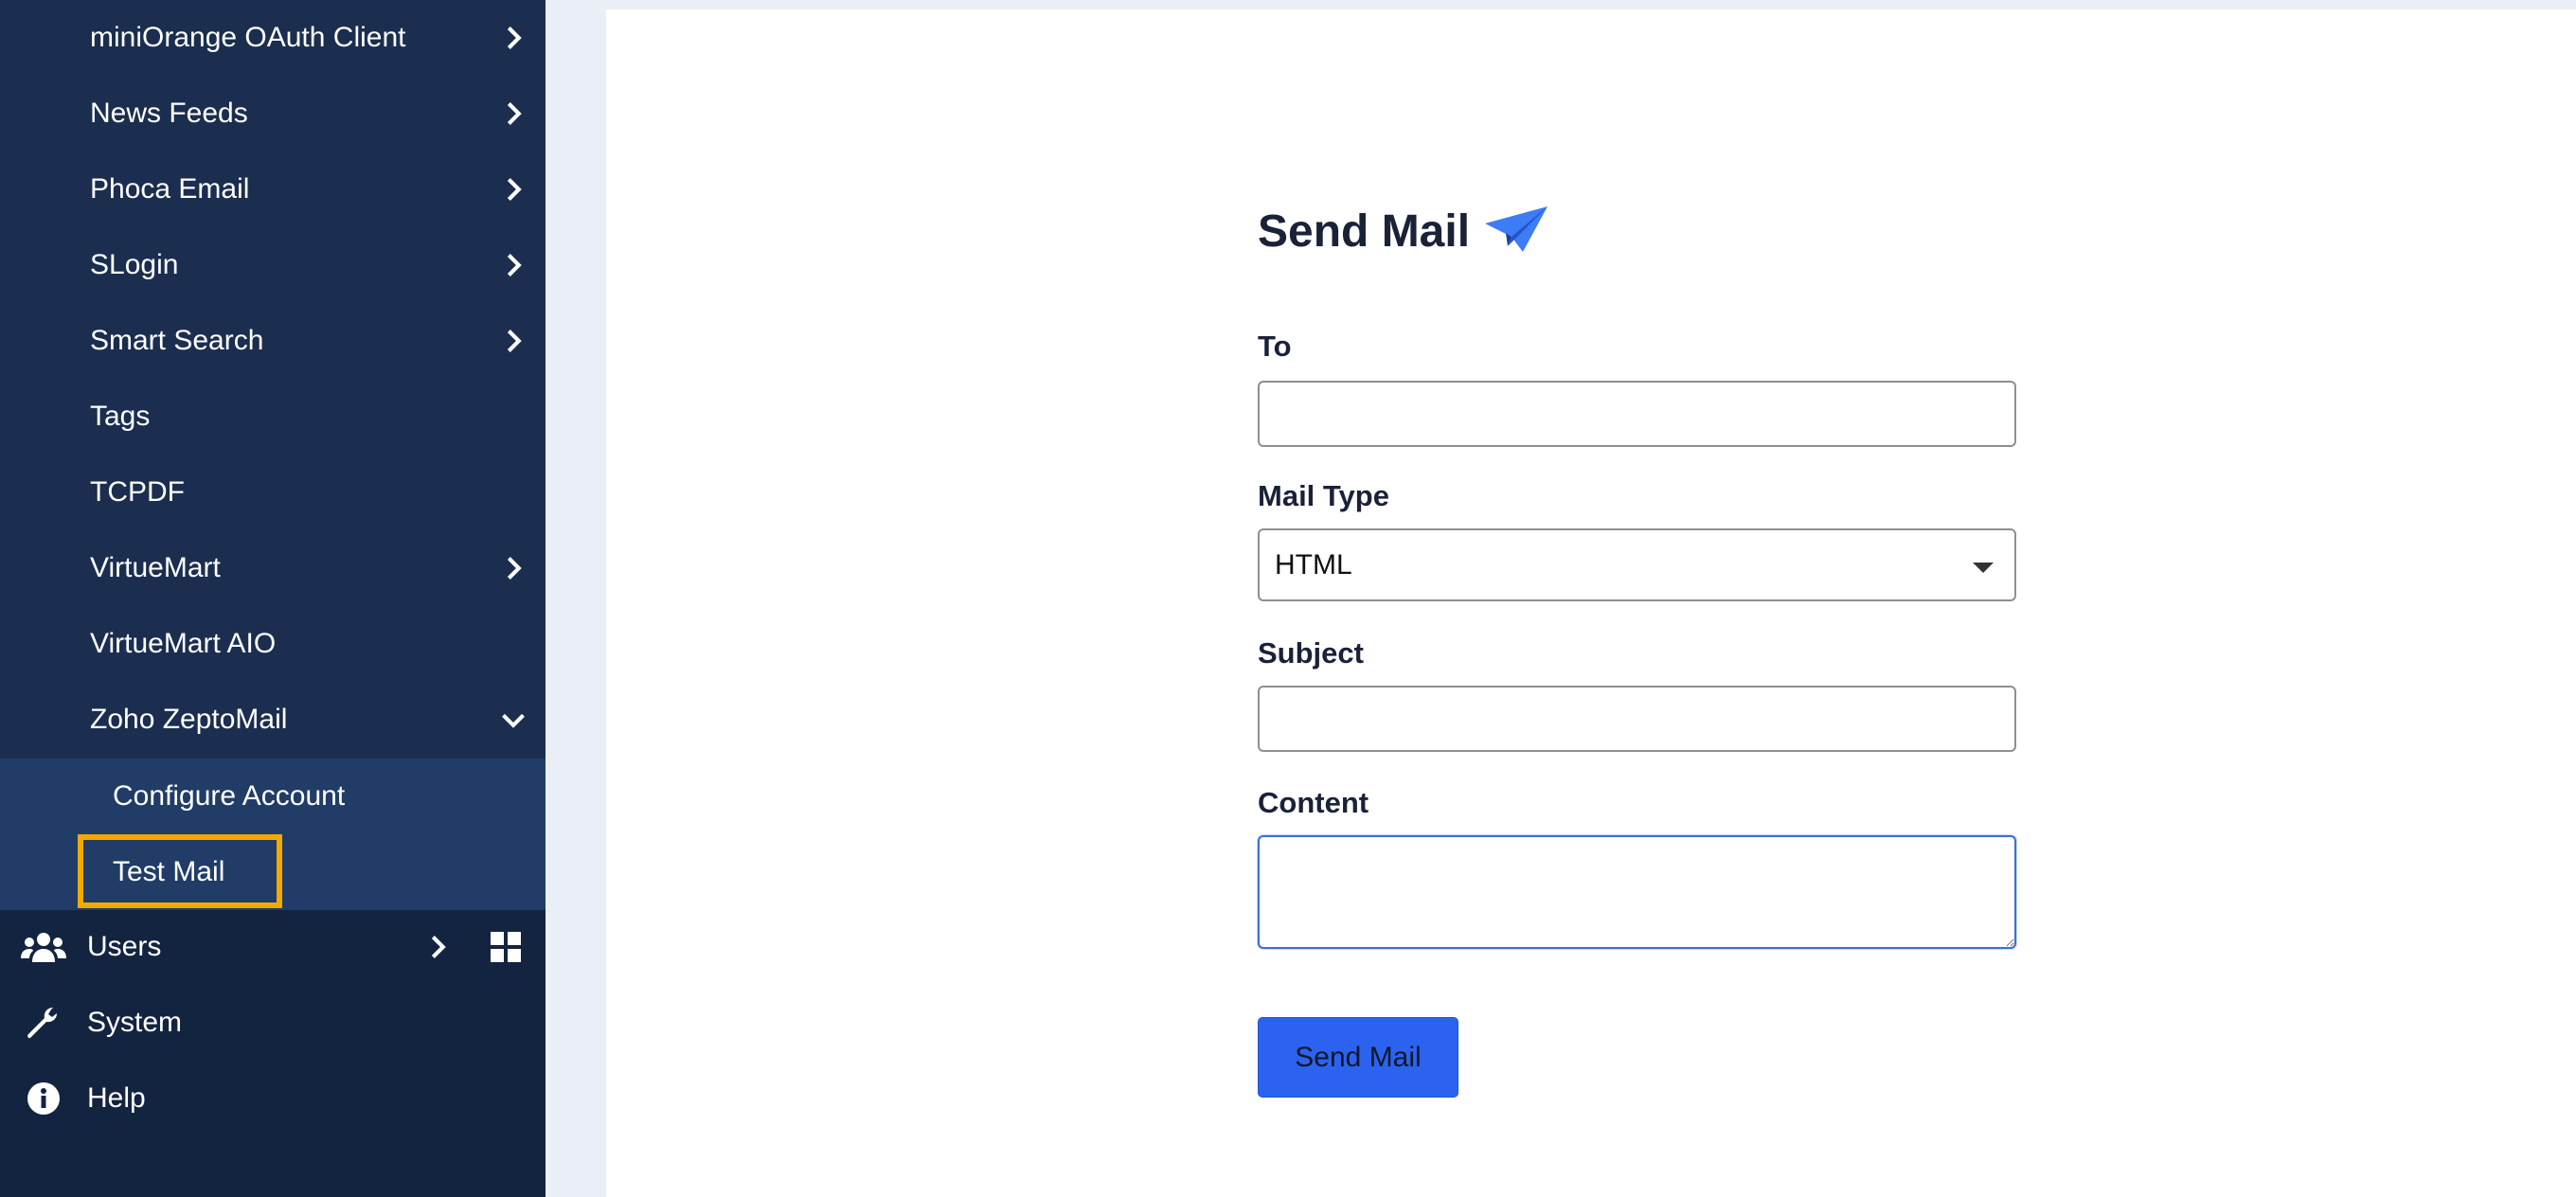 The image size is (2576, 1197). Describe the element at coordinates (120, 416) in the screenshot. I see `sidebar-item-label: Tags` at that location.